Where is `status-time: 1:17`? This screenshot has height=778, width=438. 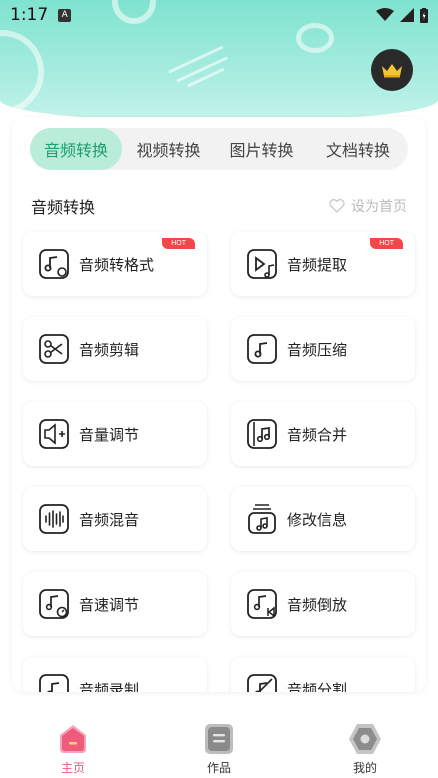 status-time: 1:17 is located at coordinates (29, 15).